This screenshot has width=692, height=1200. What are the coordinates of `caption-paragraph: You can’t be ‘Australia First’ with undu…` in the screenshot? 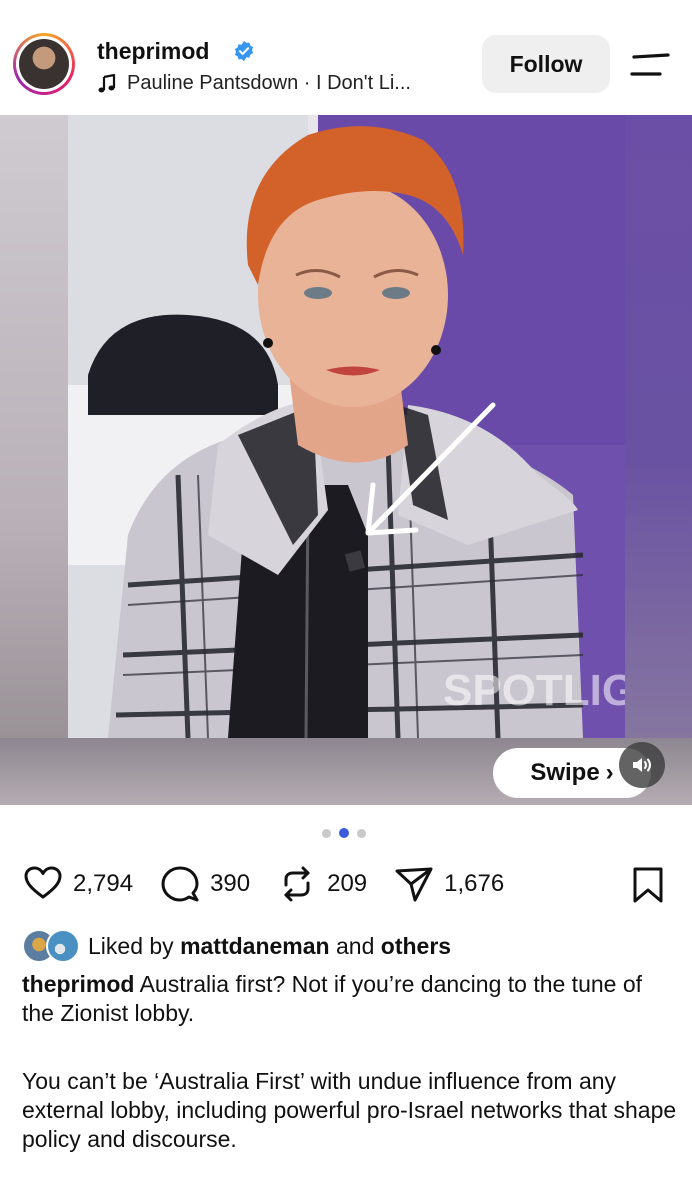 It's located at (349, 1110).